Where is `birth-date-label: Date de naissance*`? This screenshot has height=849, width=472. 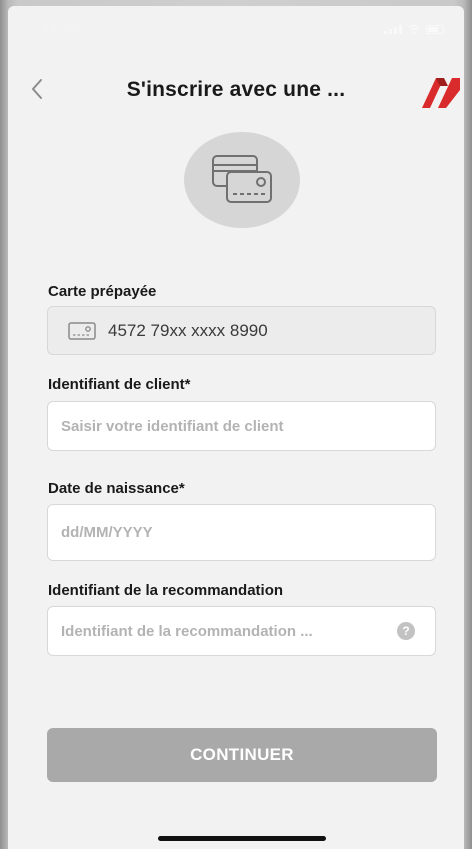
birth-date-label: Date de naissance* is located at coordinates (116, 488).